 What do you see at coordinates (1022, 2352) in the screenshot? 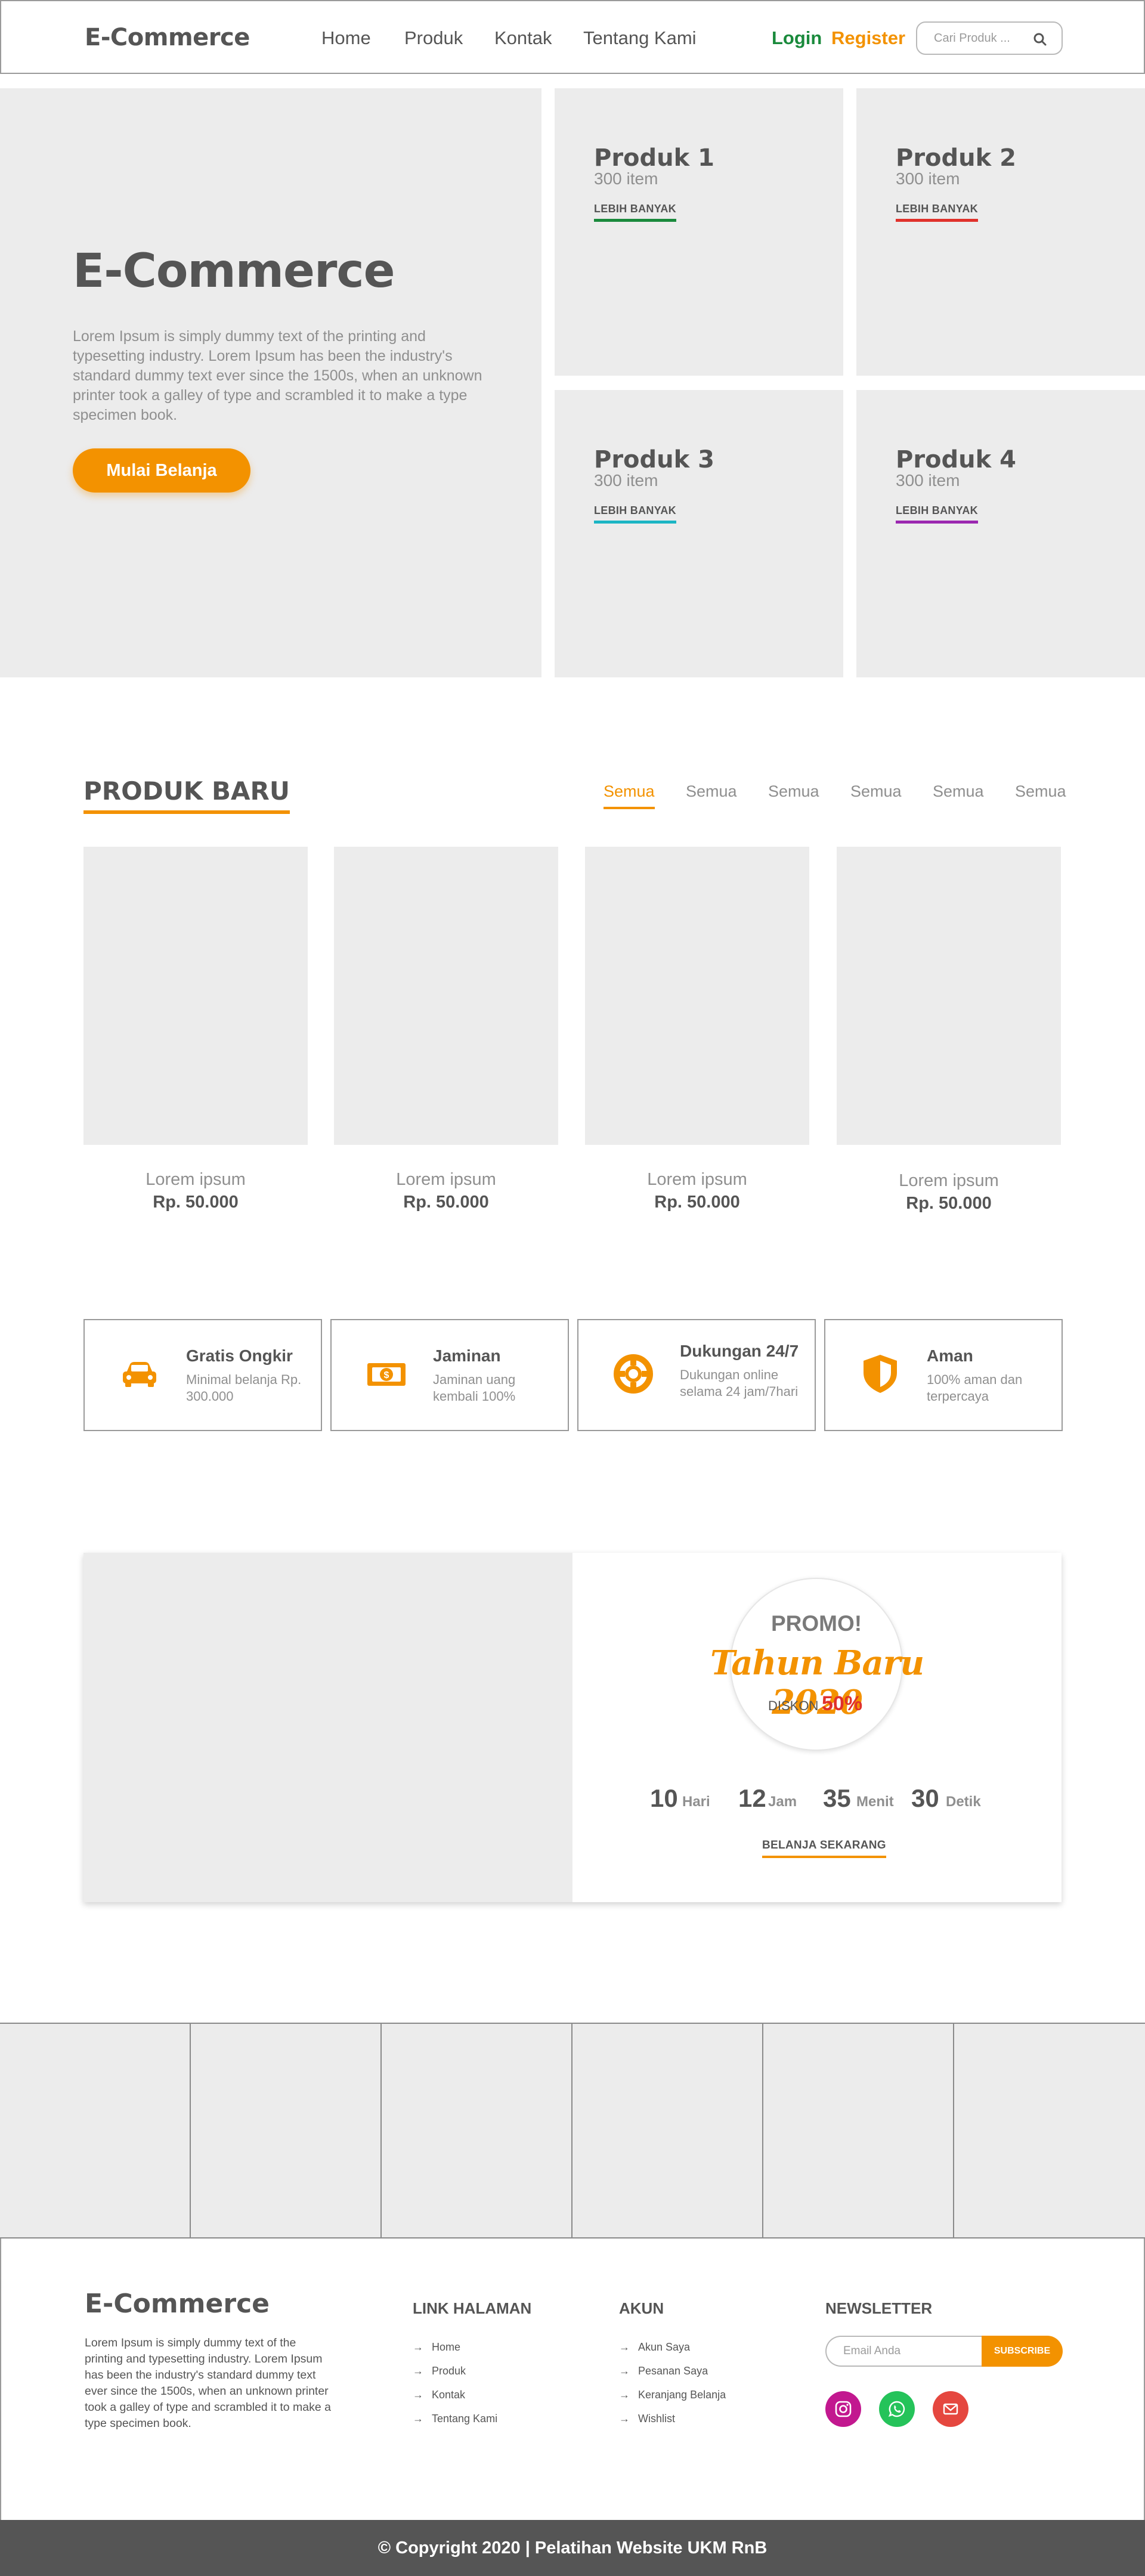
I see `subscribe-button: SUBSCRIBE` at bounding box center [1022, 2352].